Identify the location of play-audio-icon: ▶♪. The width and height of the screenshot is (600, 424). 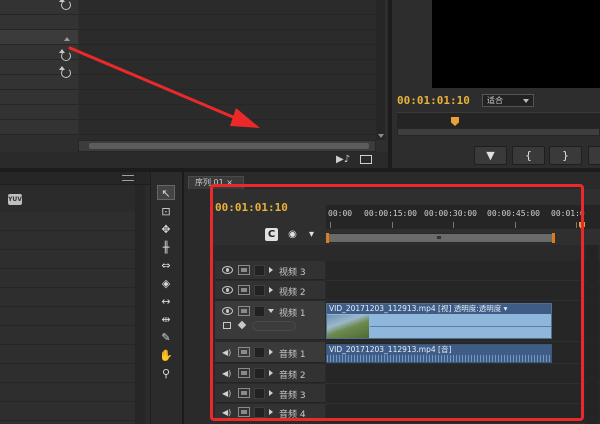
(343, 160).